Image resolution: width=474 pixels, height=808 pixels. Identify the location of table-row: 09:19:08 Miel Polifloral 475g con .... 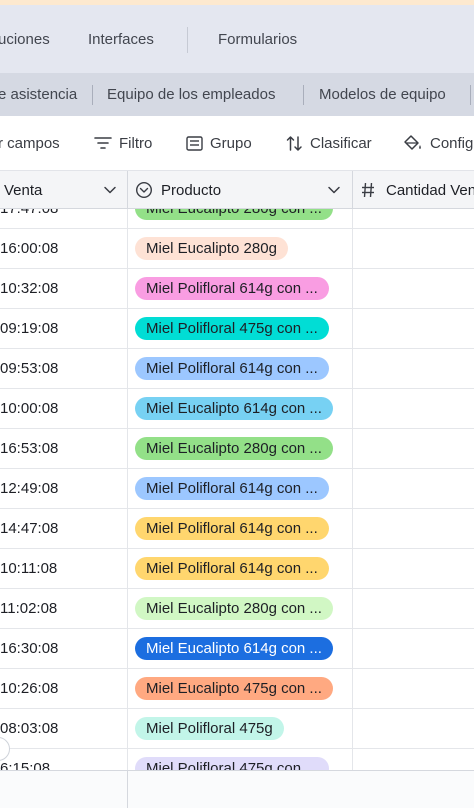
(237, 329).